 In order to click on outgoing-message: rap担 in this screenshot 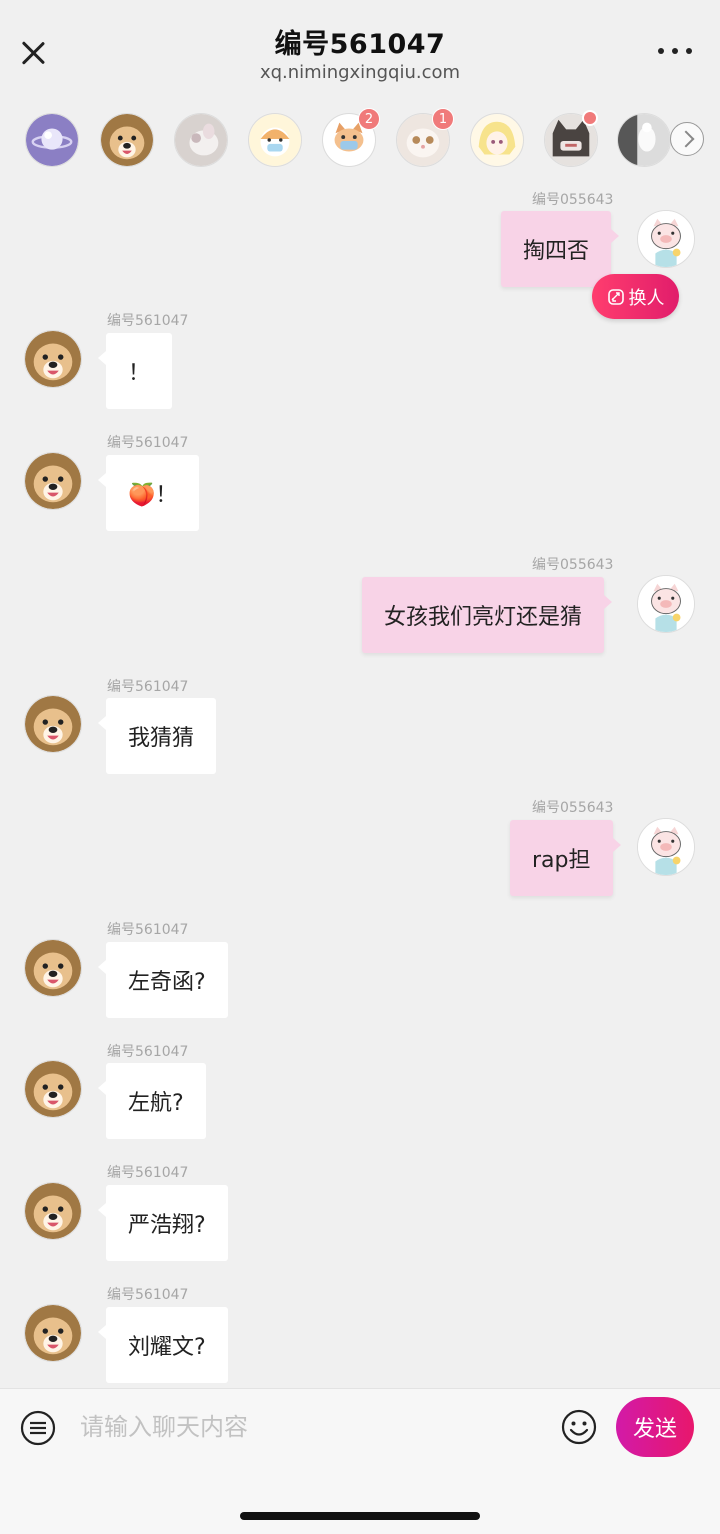, I will do `click(565, 858)`.